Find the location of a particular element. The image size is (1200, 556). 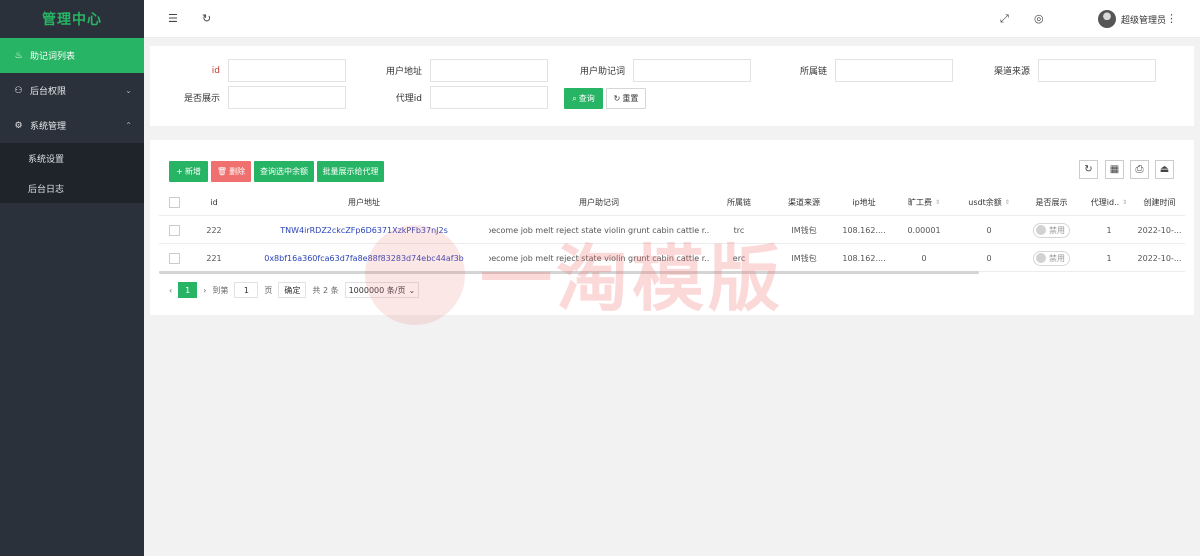

sidebar-subnav: 系统设置 后台日志 is located at coordinates (72, 173).